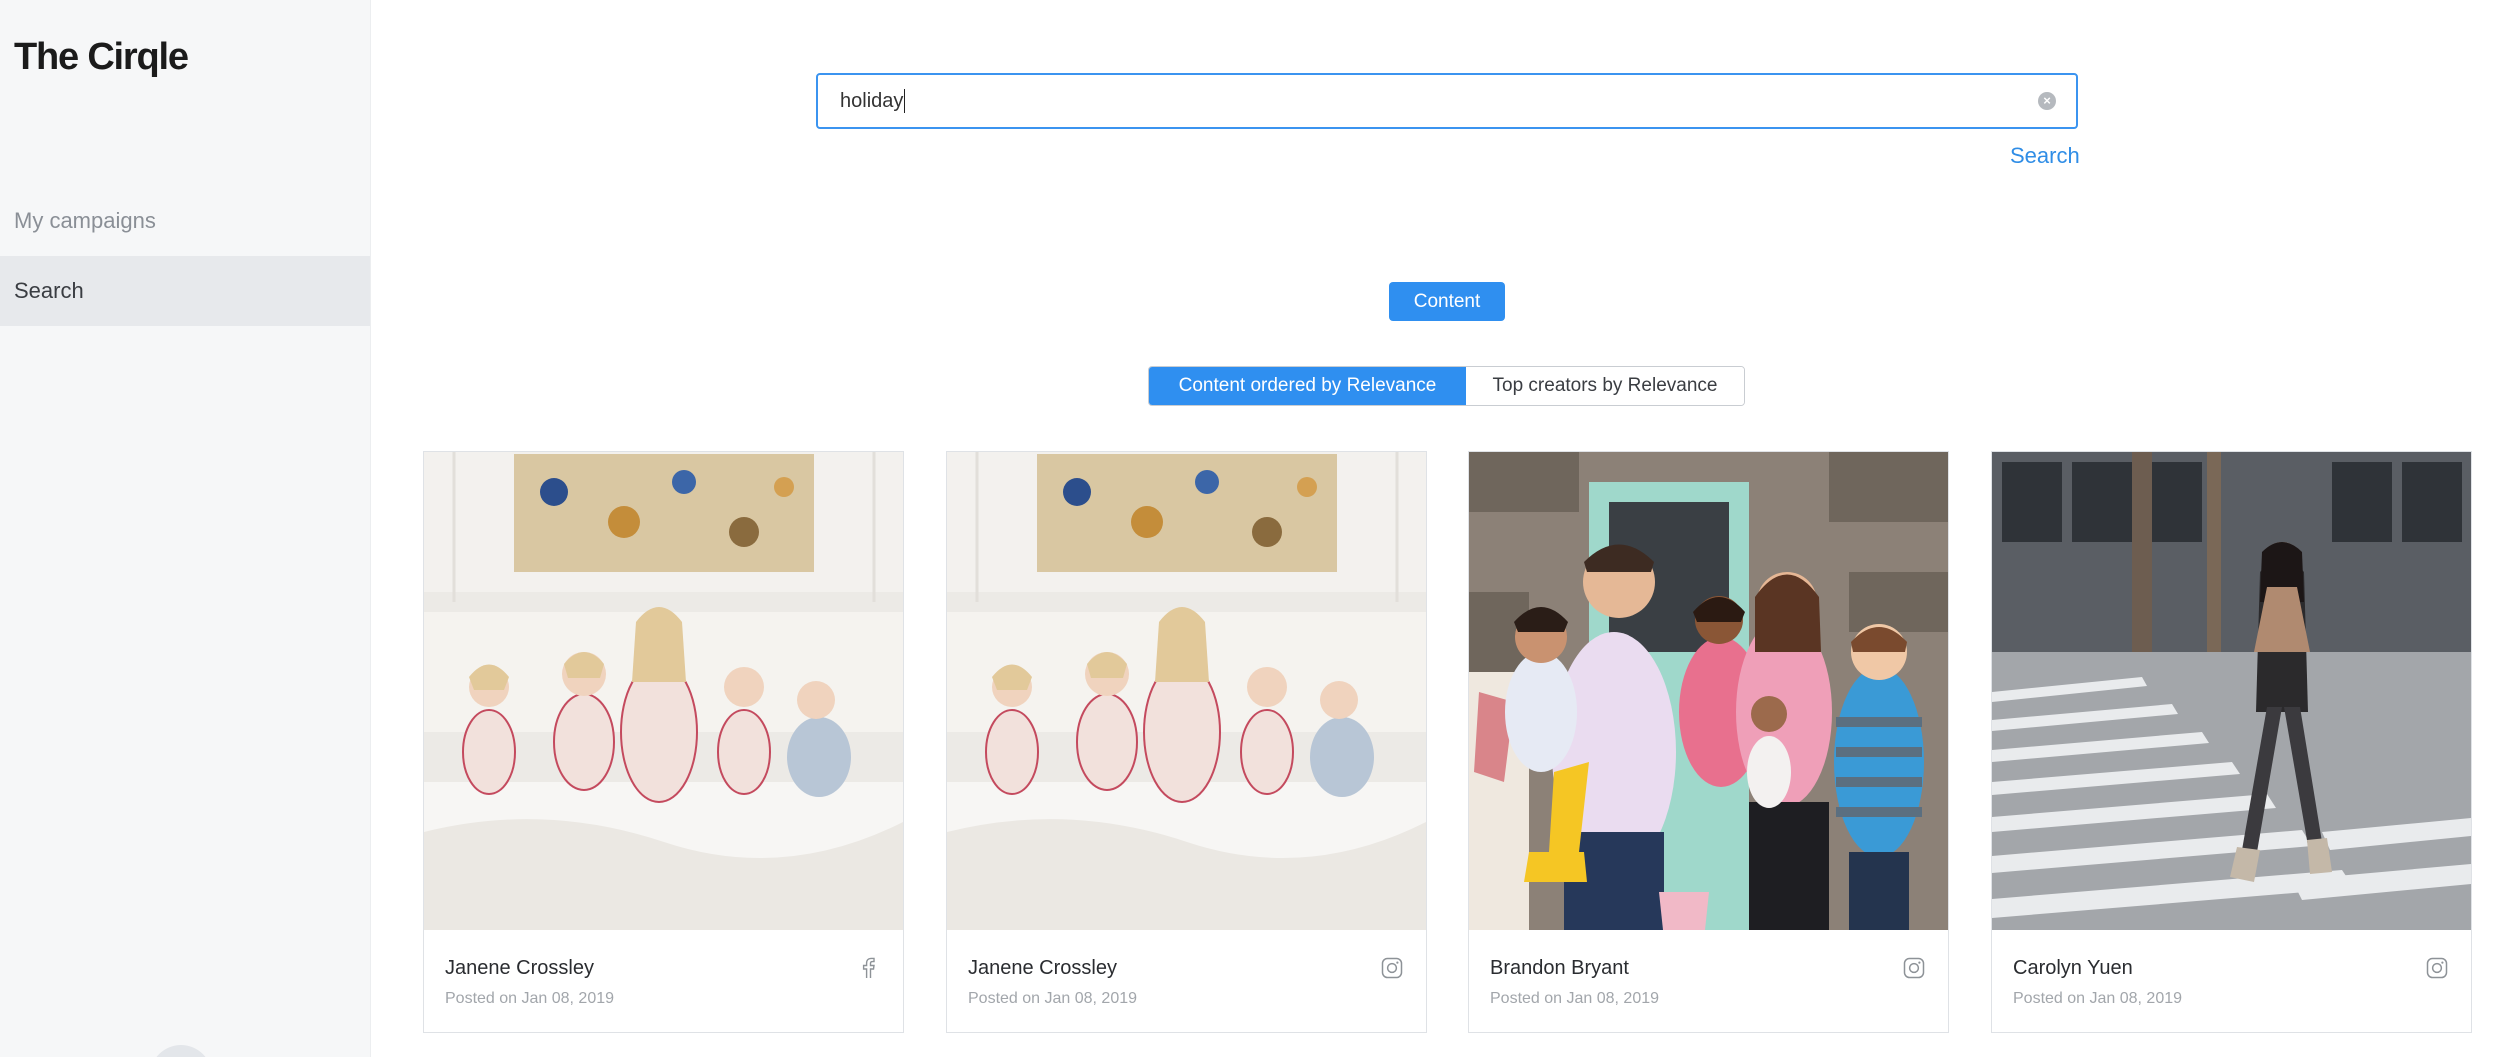 This screenshot has height=1057, width=2500. What do you see at coordinates (2073, 968) in the screenshot?
I see `creator-name: Carolyn Yuen` at bounding box center [2073, 968].